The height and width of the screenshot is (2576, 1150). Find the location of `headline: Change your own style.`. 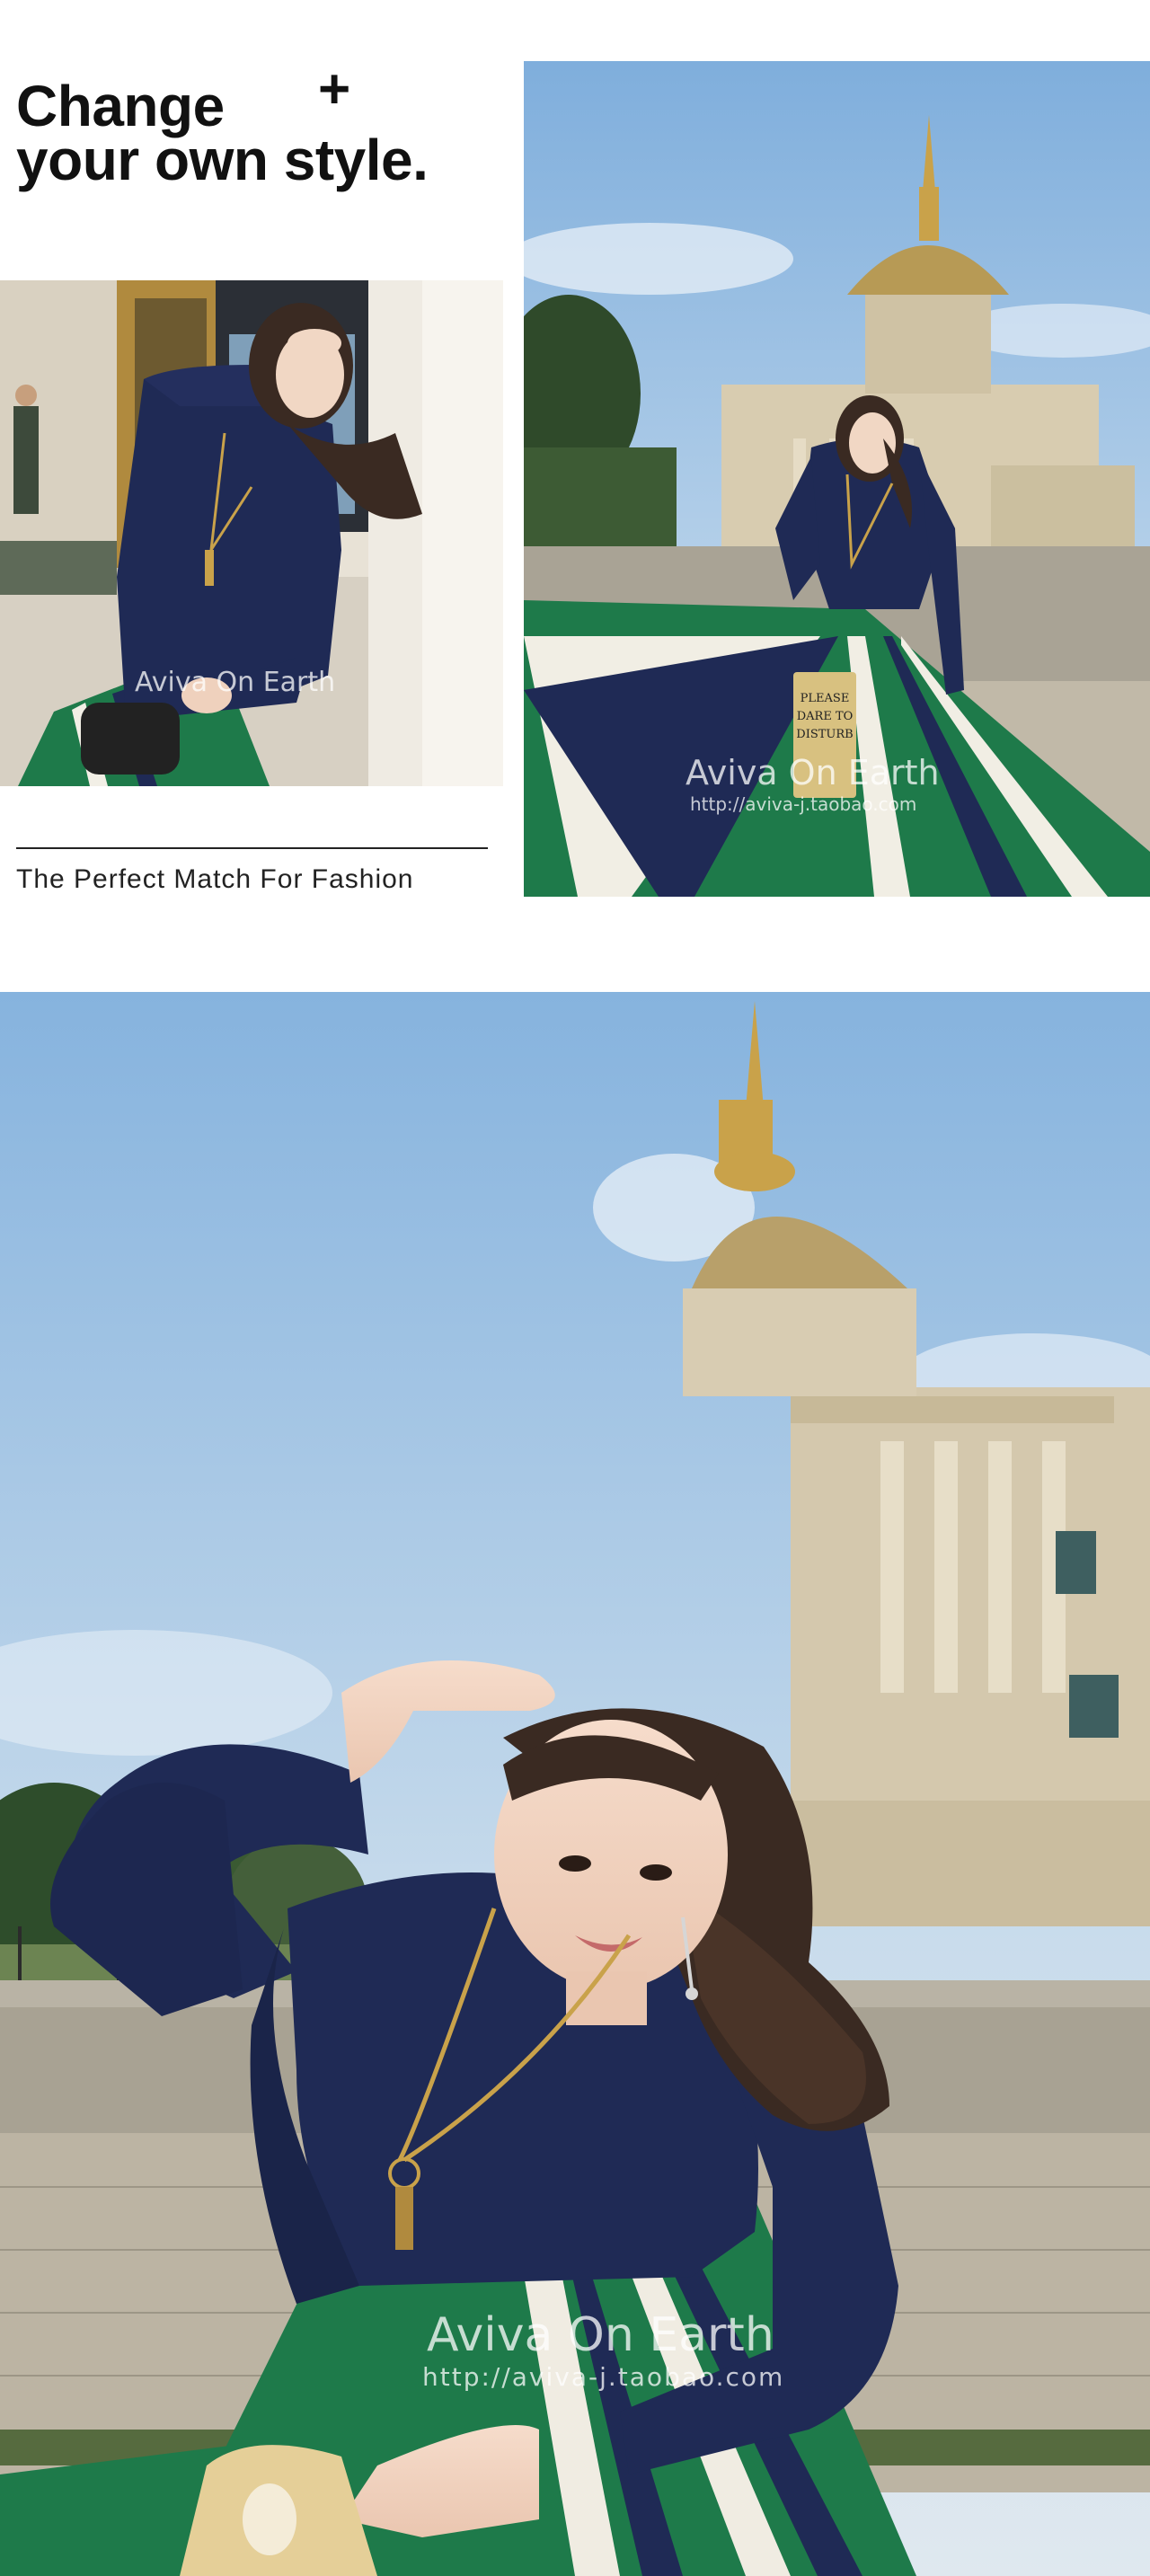

headline: Change your own style. is located at coordinates (267, 133).